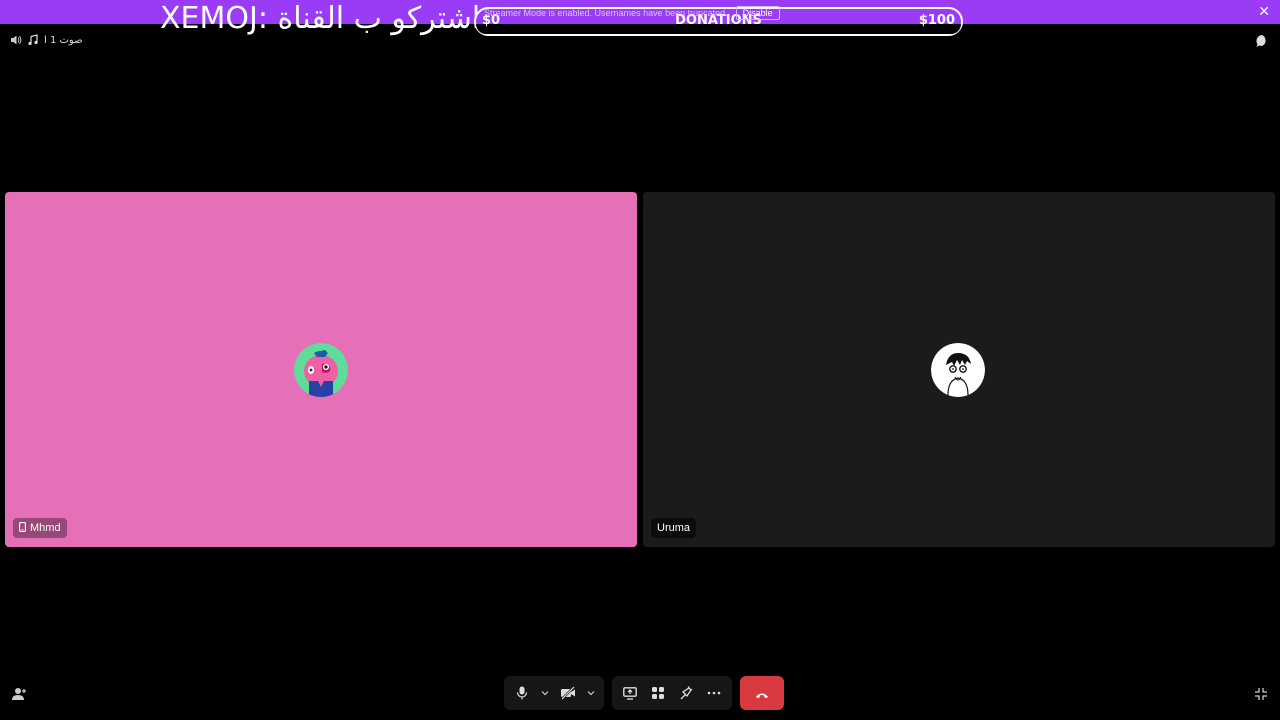  Describe the element at coordinates (554, 693) in the screenshot. I see `audio-video-group` at that location.